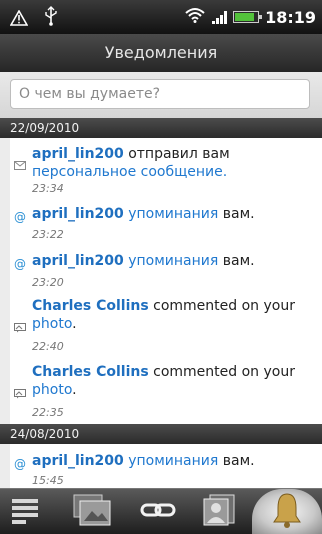 The image size is (322, 534). I want to click on page-title: Уведомления, so click(161, 53).